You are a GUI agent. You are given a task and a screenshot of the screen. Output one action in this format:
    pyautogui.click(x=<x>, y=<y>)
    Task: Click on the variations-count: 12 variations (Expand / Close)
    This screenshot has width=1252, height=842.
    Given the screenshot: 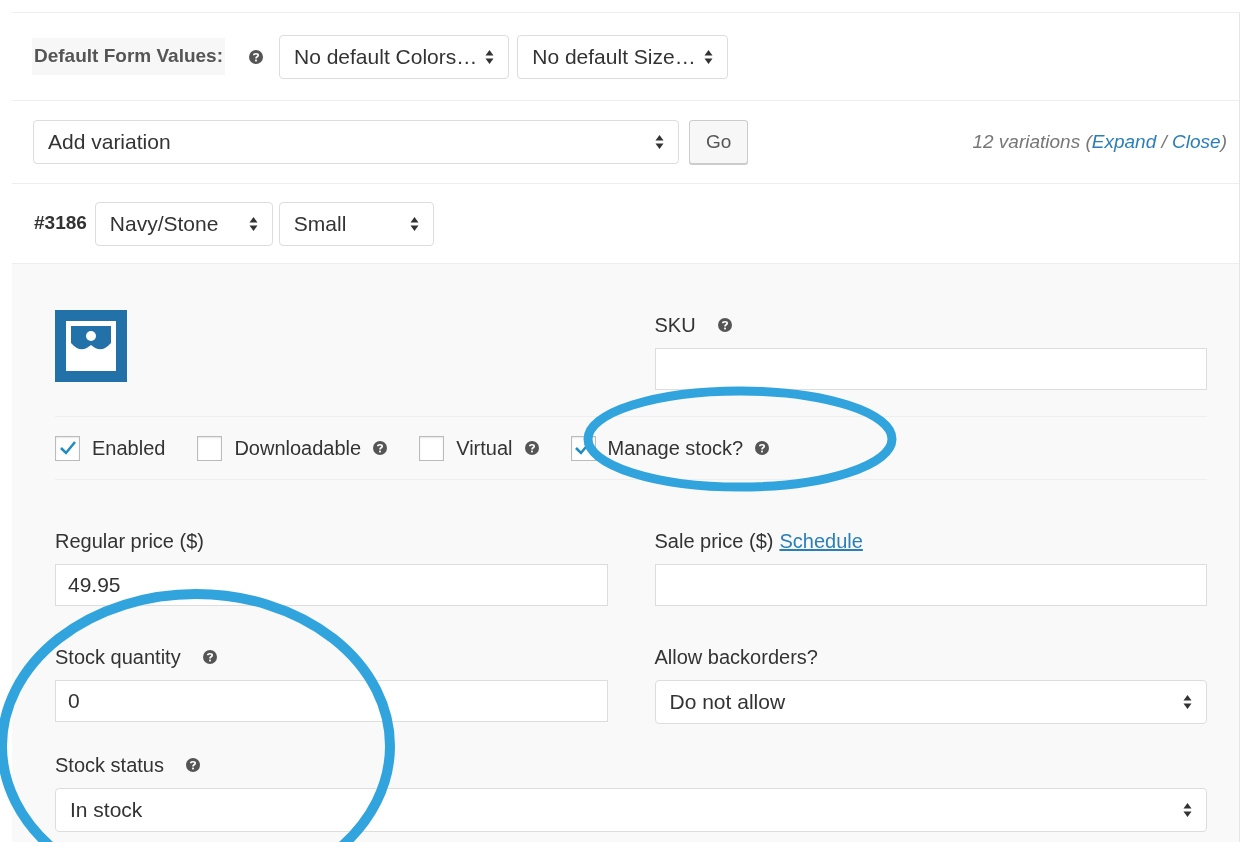 What is the action you would take?
    pyautogui.click(x=1099, y=141)
    